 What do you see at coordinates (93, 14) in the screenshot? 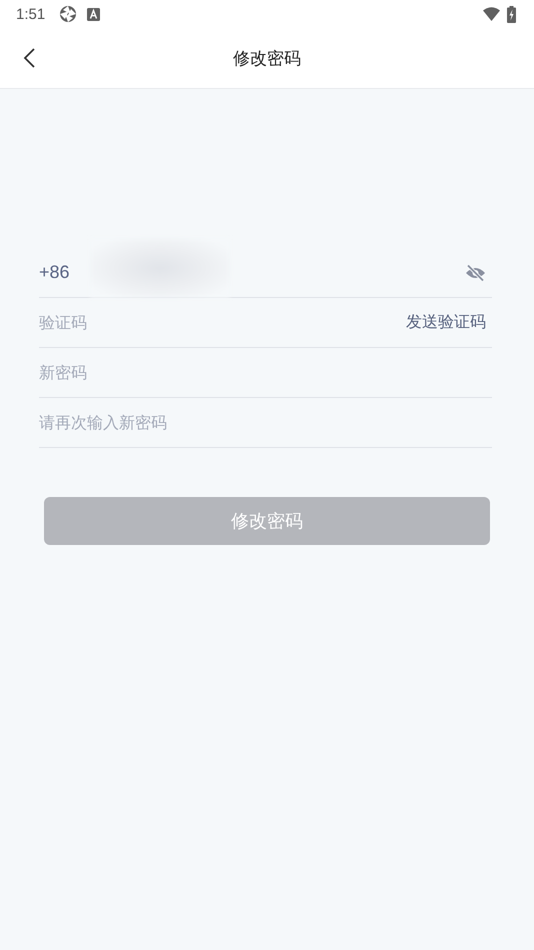
I see `text-app-icon` at bounding box center [93, 14].